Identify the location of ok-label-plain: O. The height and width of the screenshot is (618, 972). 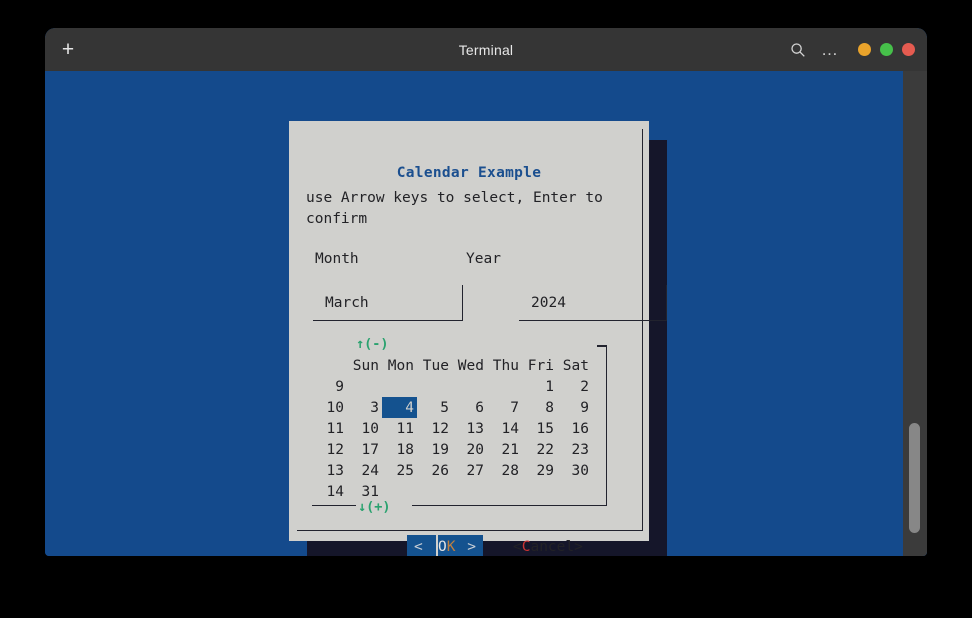
(442, 546).